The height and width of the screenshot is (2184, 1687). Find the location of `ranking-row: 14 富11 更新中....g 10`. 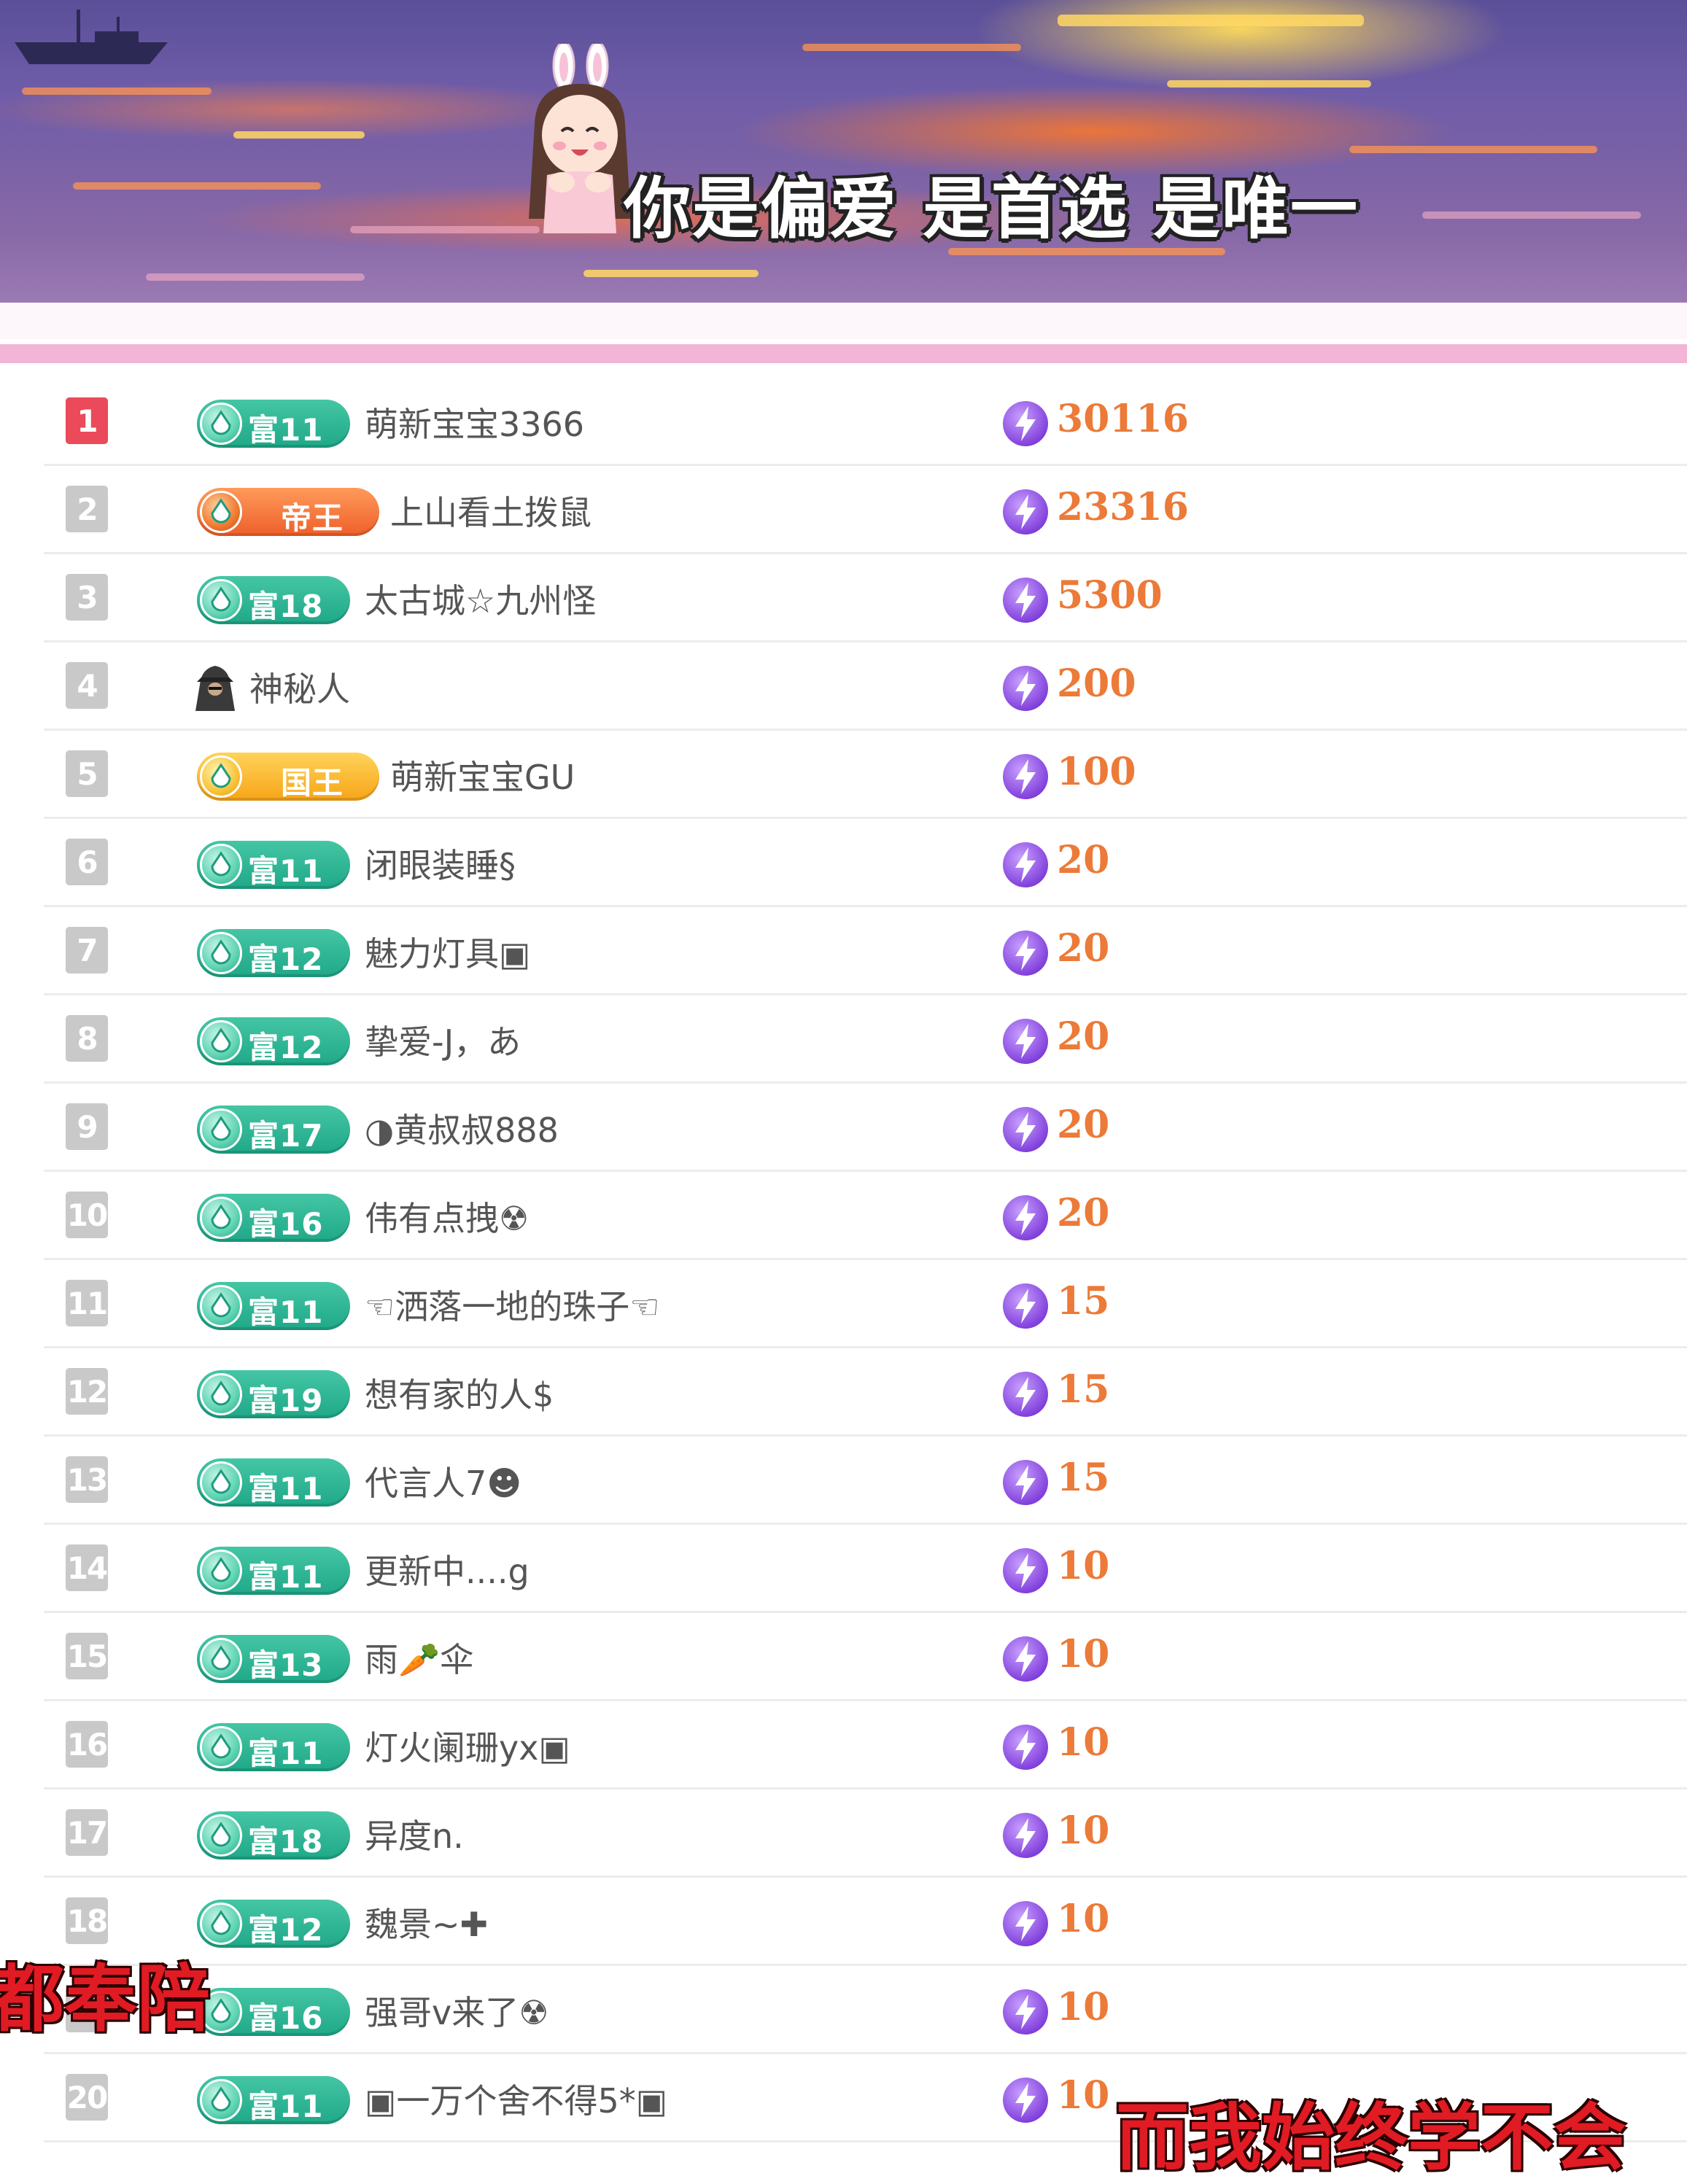

ranking-row: 14 富11 更新中....g 10 is located at coordinates (843, 1569).